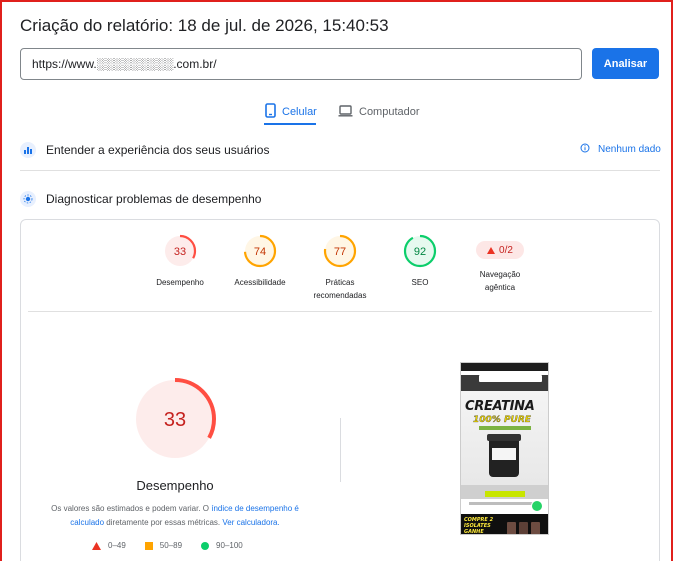 Image resolution: width=673 pixels, height=561 pixels. I want to click on product-jar-image, so click(504, 455).